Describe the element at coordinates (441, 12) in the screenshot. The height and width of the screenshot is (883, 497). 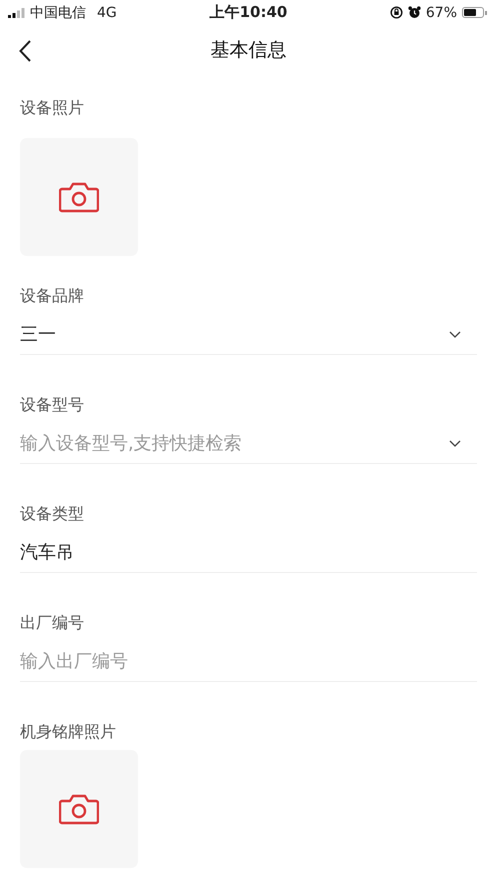
I see `battery-percent: 67%` at that location.